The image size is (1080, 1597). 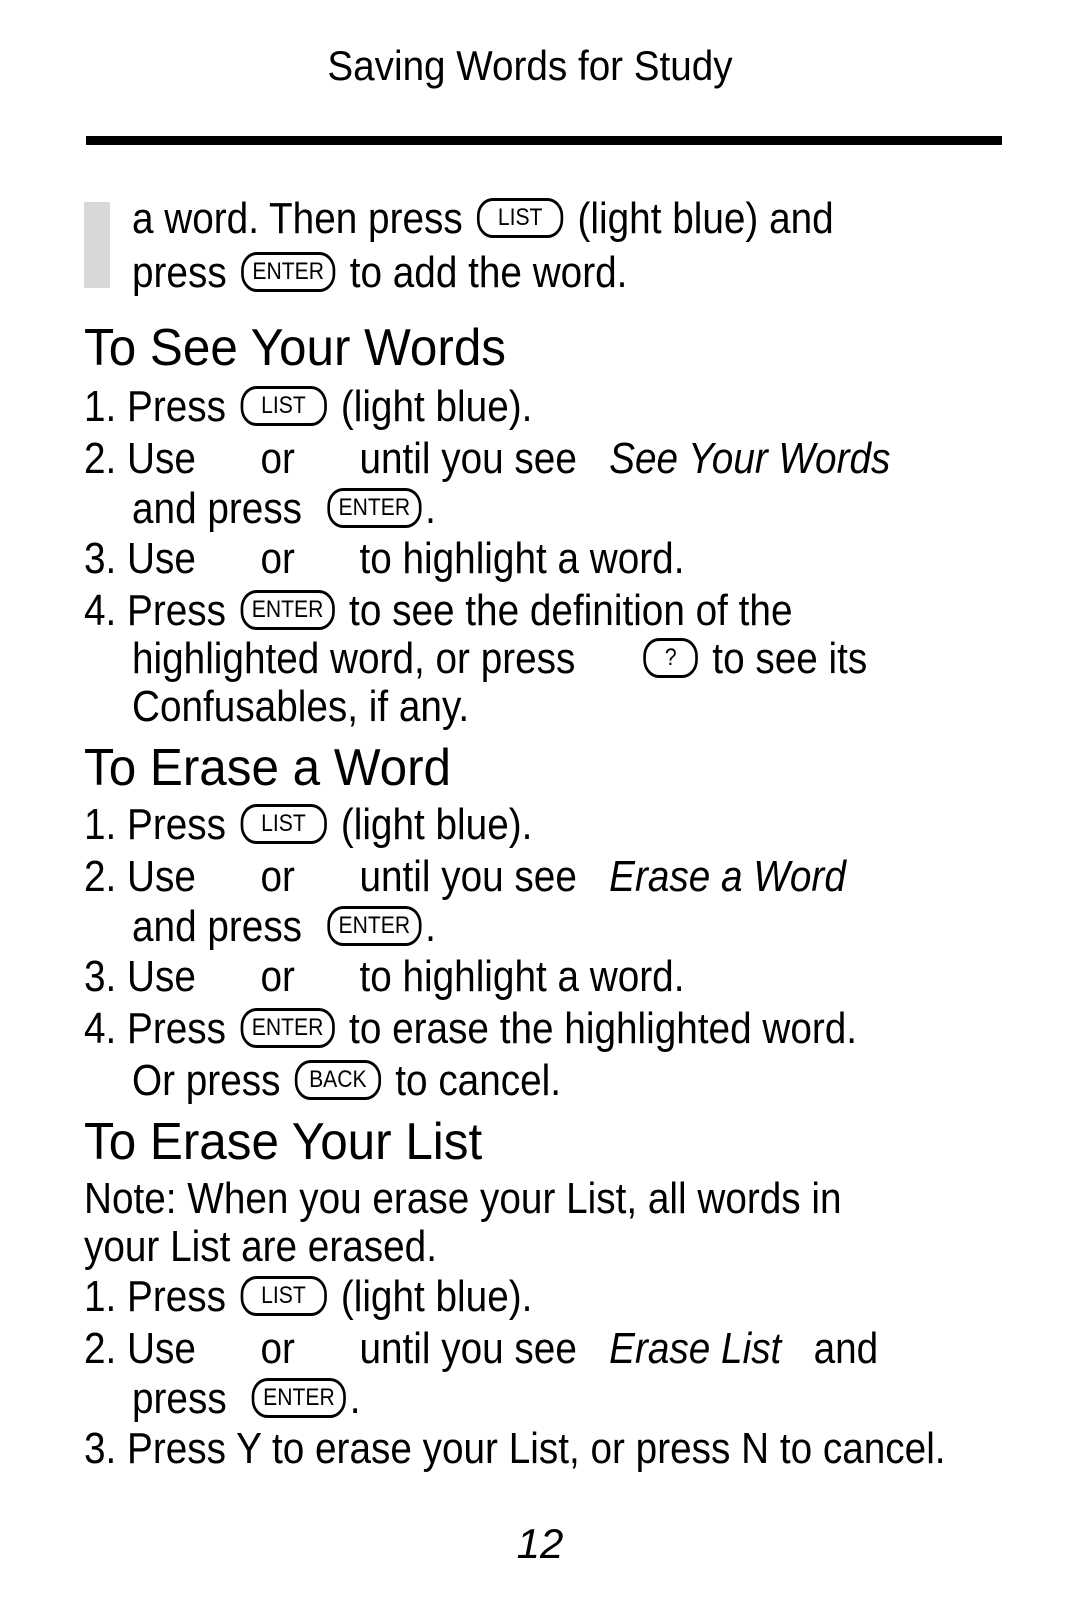 What do you see at coordinates (544, 140) in the screenshot?
I see `header-rule` at bounding box center [544, 140].